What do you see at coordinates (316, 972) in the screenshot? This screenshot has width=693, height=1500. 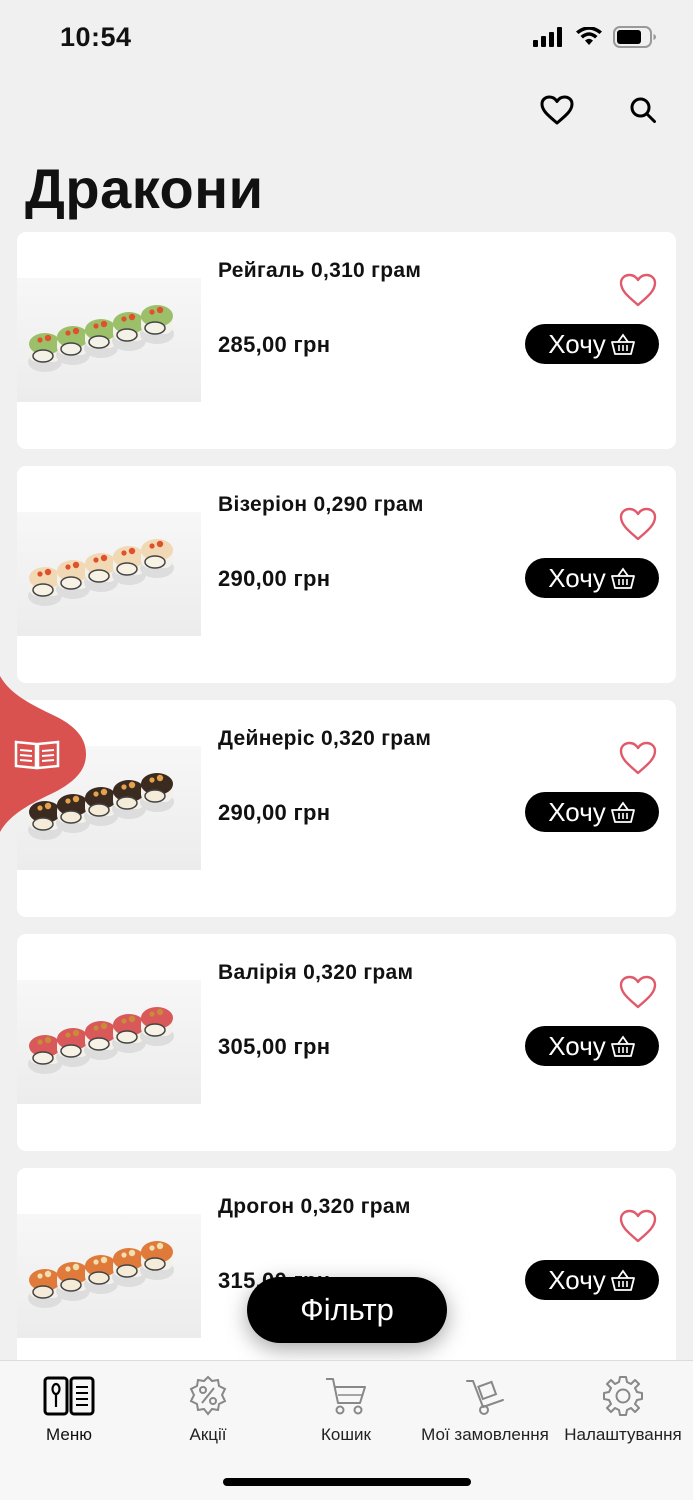 I see `product-name: Валірія 0,320 грам` at bounding box center [316, 972].